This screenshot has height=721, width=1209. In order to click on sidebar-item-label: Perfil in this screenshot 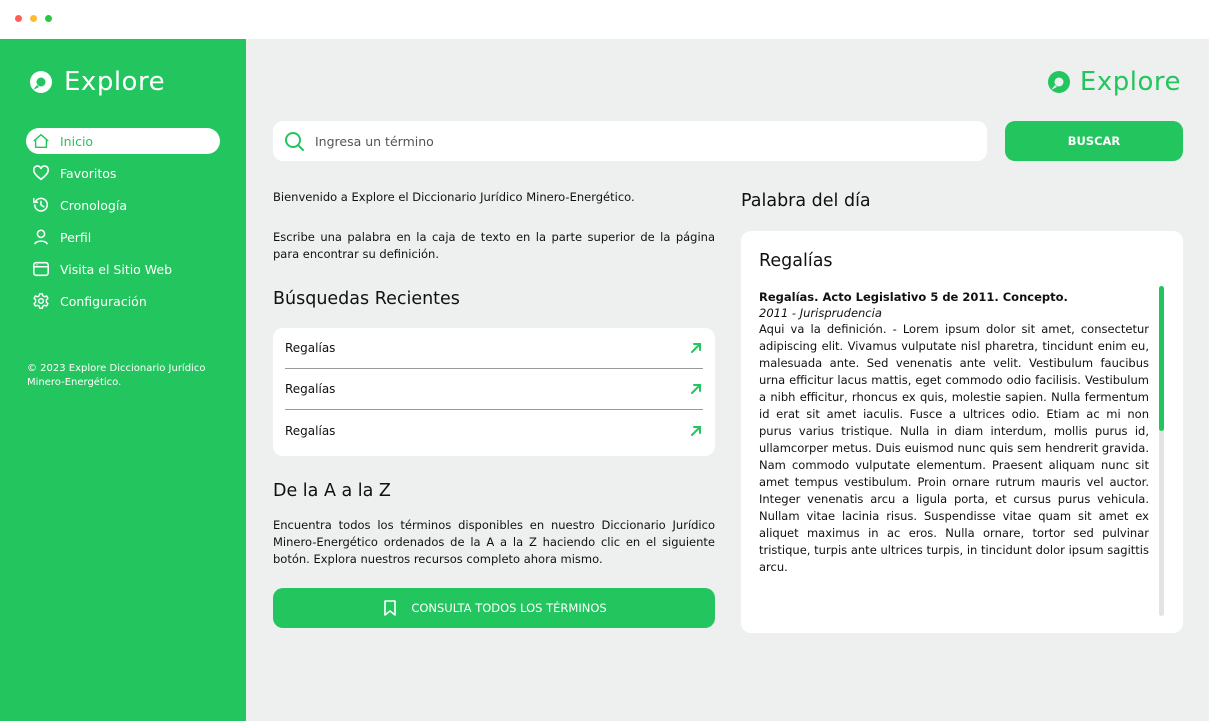, I will do `click(76, 237)`.